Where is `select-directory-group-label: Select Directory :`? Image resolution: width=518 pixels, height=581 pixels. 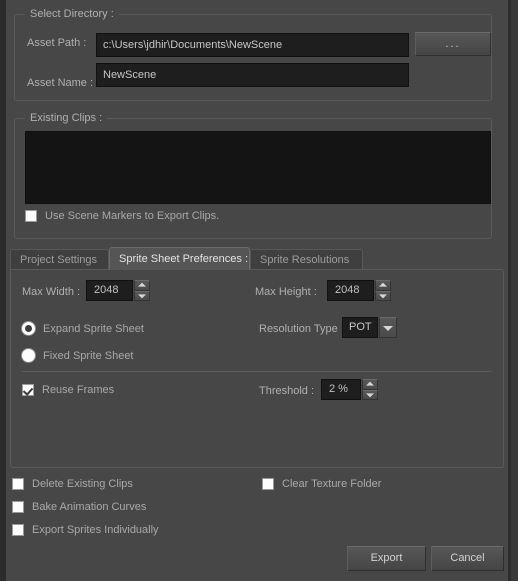 select-directory-group-label: Select Directory : is located at coordinates (72, 14).